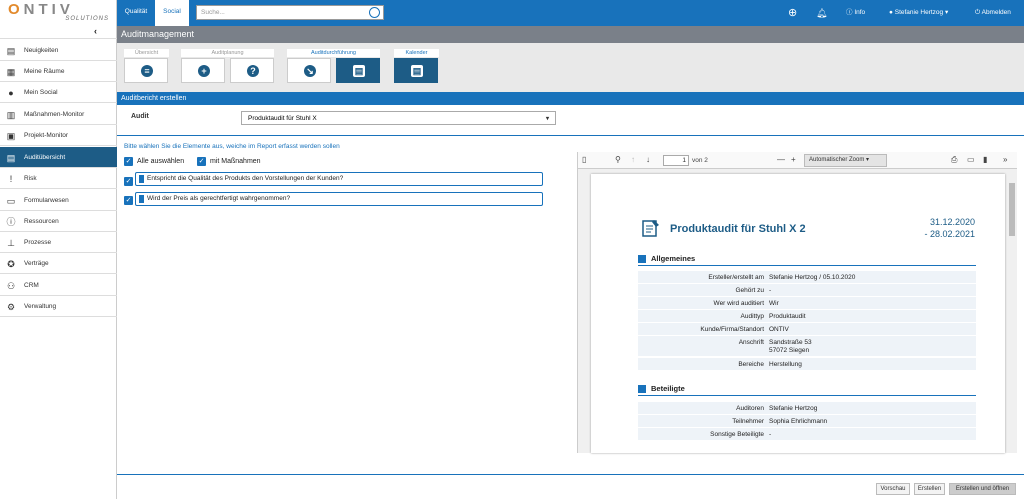 This screenshot has height=499, width=1024. I want to click on zoom-select: Automatischer Zoom ▾, so click(845, 160).